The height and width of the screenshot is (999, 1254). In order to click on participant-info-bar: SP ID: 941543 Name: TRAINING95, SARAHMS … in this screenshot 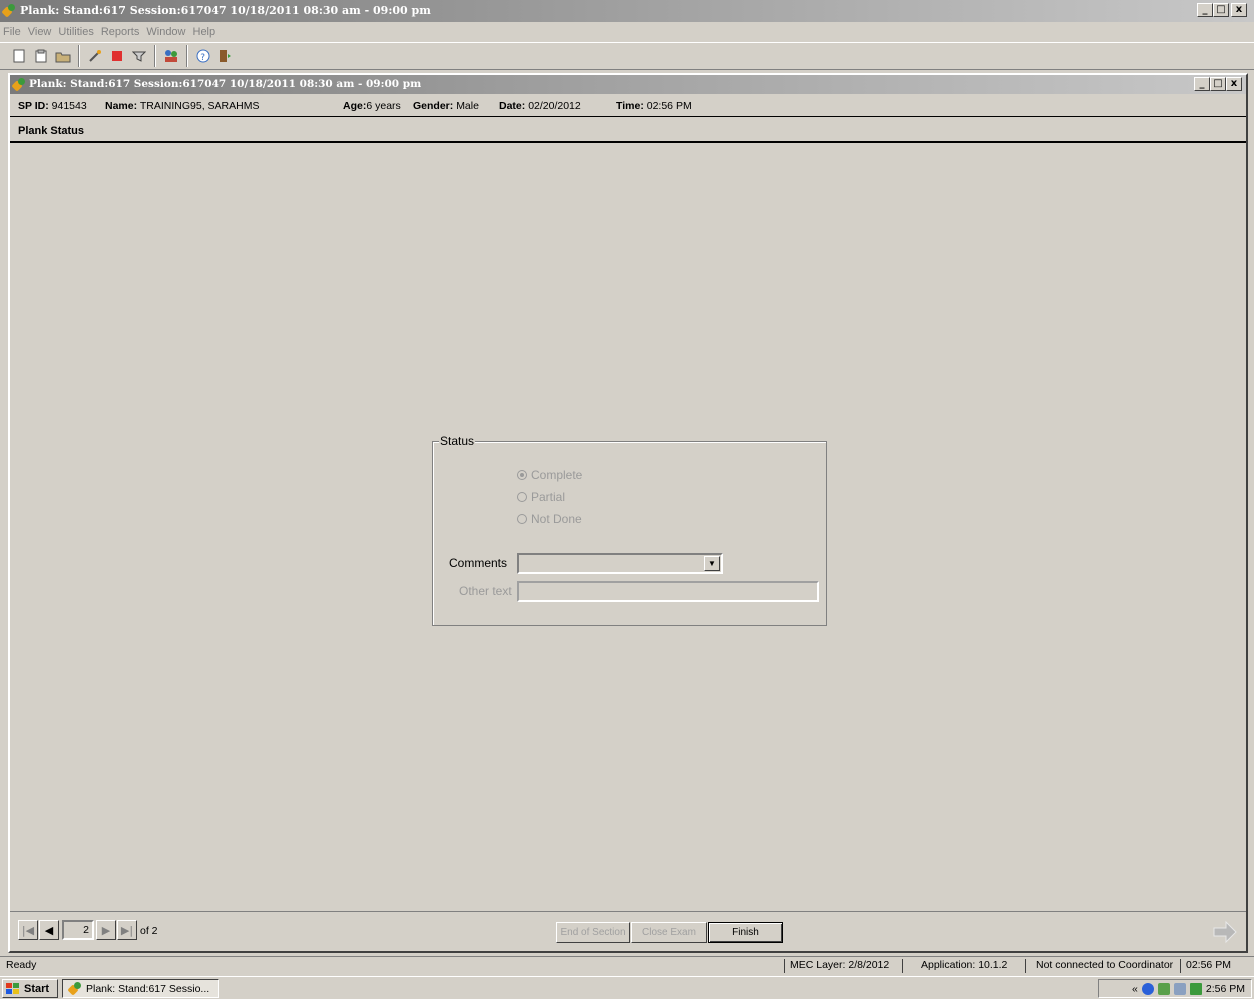, I will do `click(628, 106)`.